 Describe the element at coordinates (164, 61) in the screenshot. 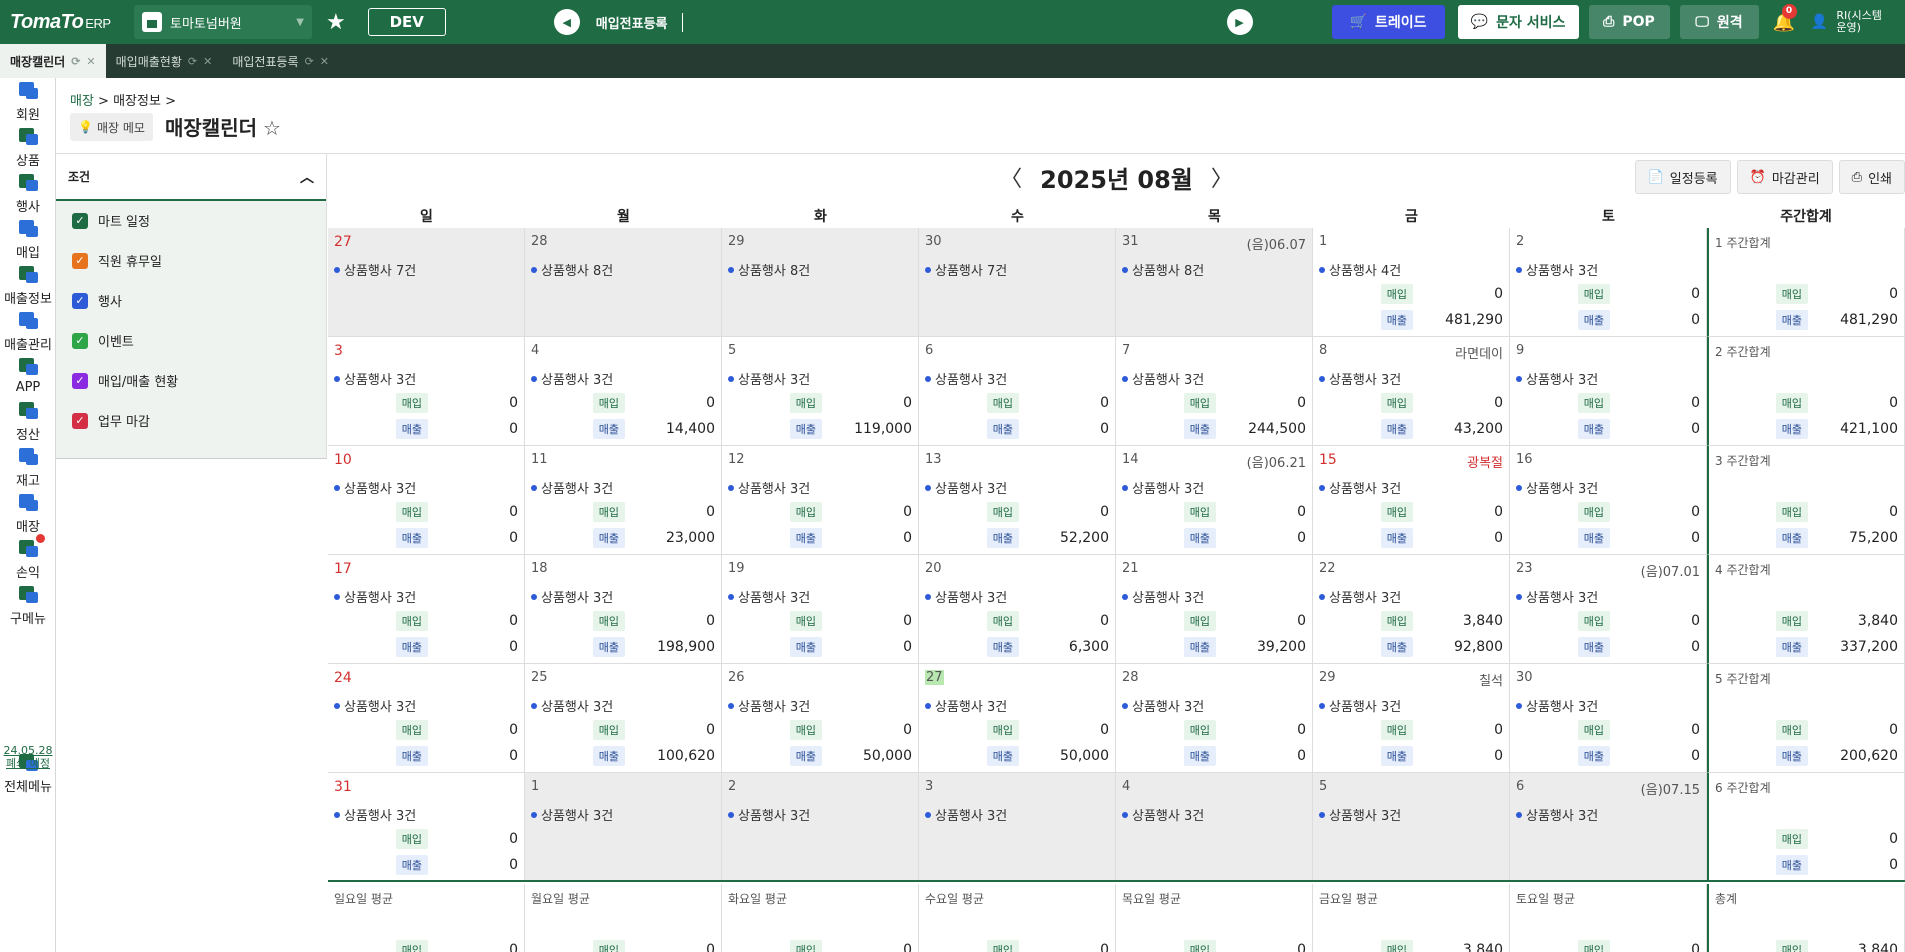

I see `tab-1: 매입매출현황 ⟳ ✕` at that location.